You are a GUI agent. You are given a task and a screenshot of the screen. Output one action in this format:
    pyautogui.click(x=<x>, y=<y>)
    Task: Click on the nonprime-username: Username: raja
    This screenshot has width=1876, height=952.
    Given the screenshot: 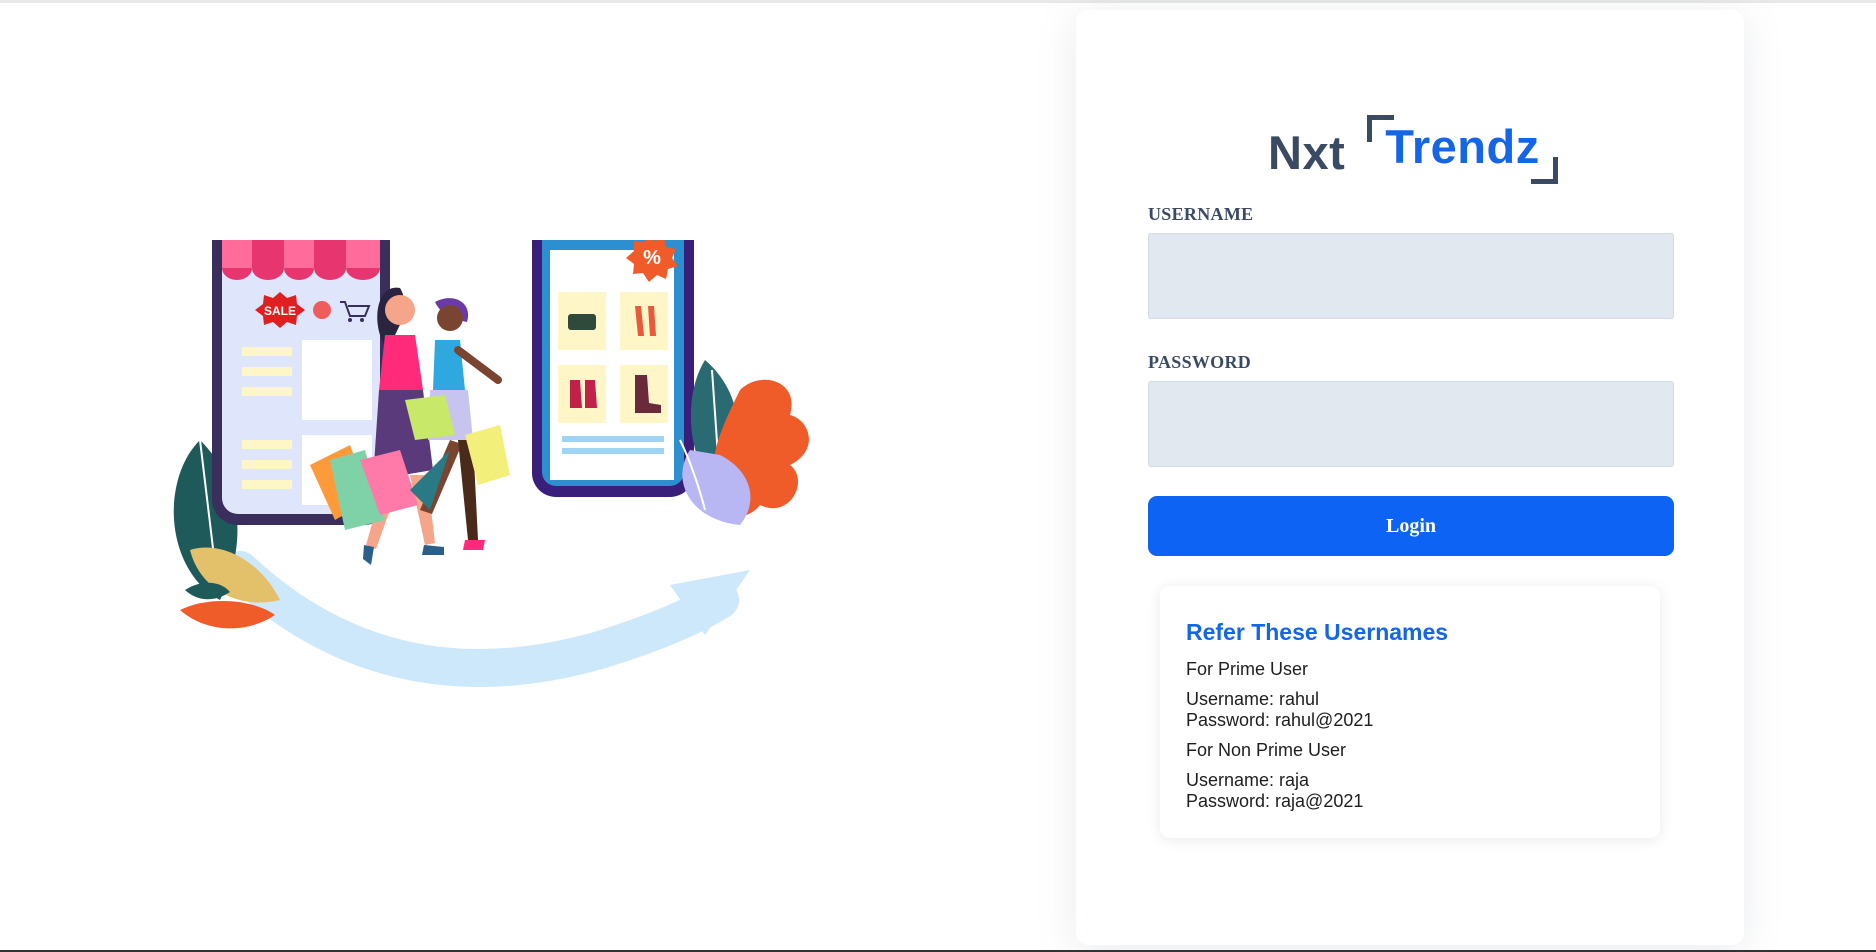 What is the action you would take?
    pyautogui.click(x=1248, y=780)
    